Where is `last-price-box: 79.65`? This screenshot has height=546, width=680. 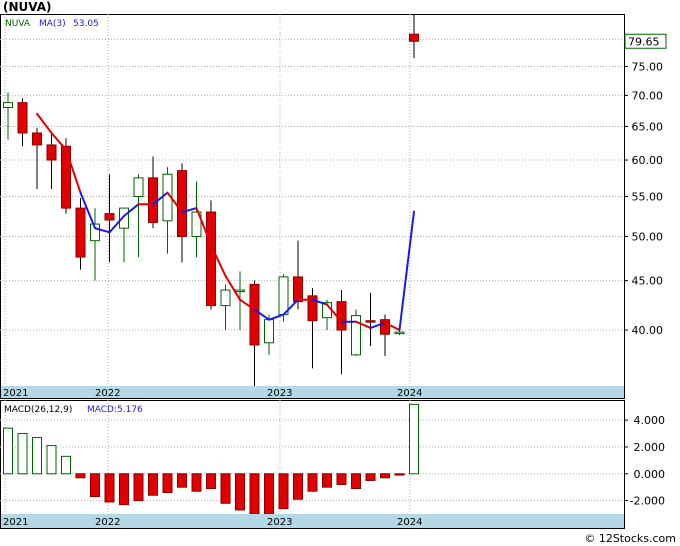
last-price-box: 79.65 is located at coordinates (645, 41).